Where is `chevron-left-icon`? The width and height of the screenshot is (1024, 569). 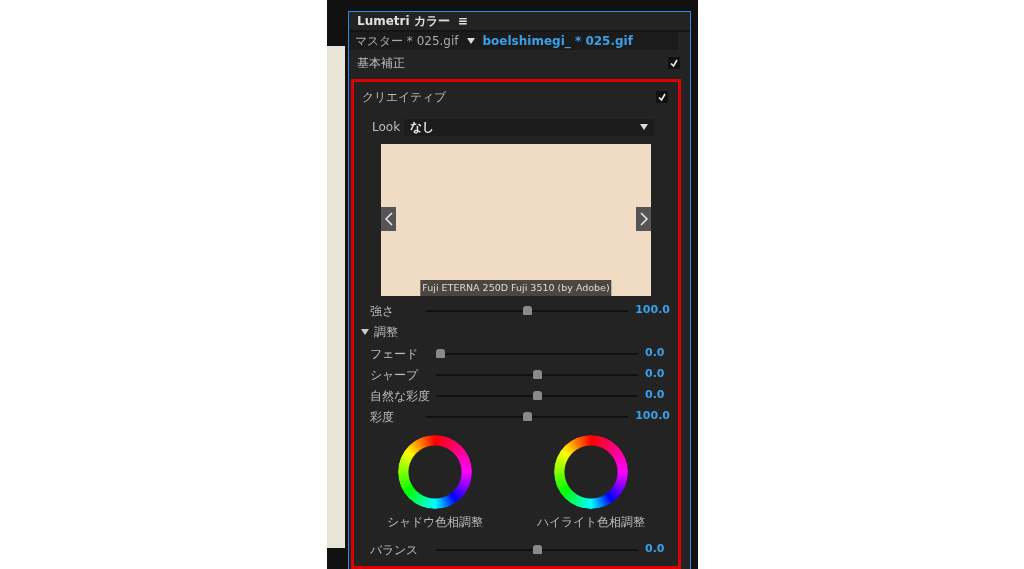 chevron-left-icon is located at coordinates (388, 219).